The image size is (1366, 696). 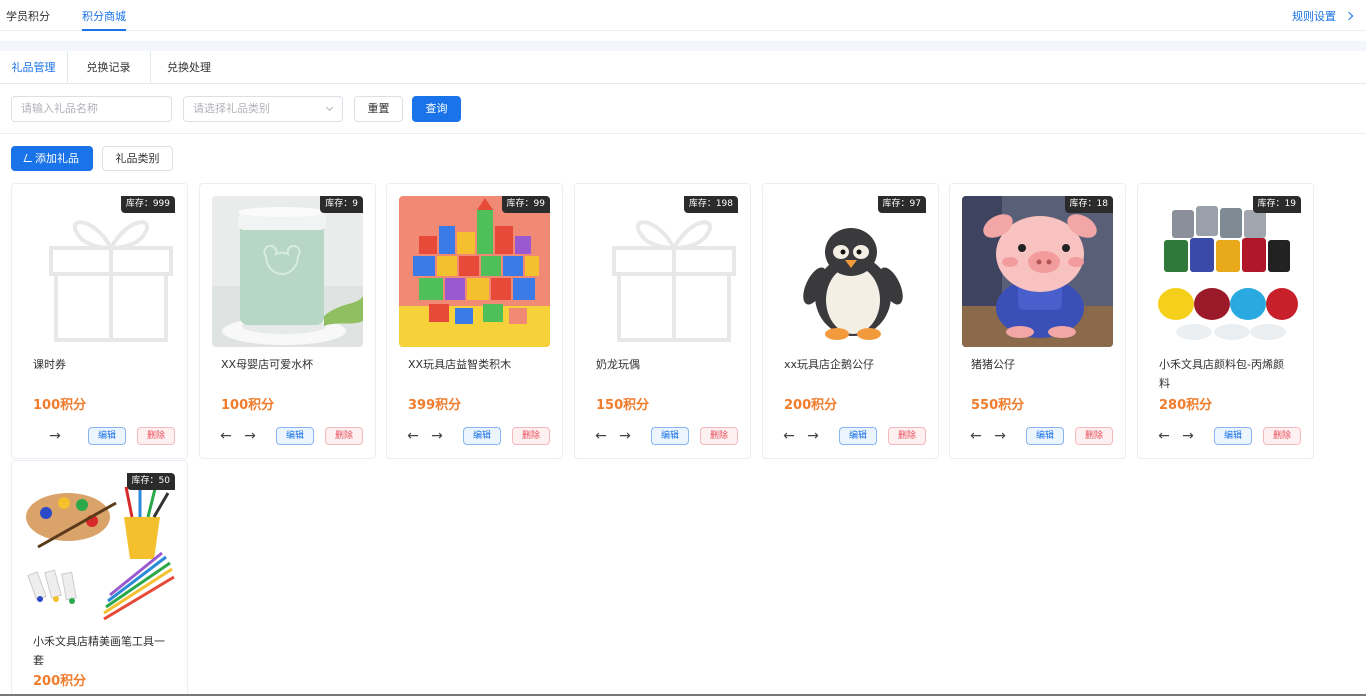 What do you see at coordinates (829, 364) in the screenshot?
I see `gift-name: xx玩具店企鹅公仔` at bounding box center [829, 364].